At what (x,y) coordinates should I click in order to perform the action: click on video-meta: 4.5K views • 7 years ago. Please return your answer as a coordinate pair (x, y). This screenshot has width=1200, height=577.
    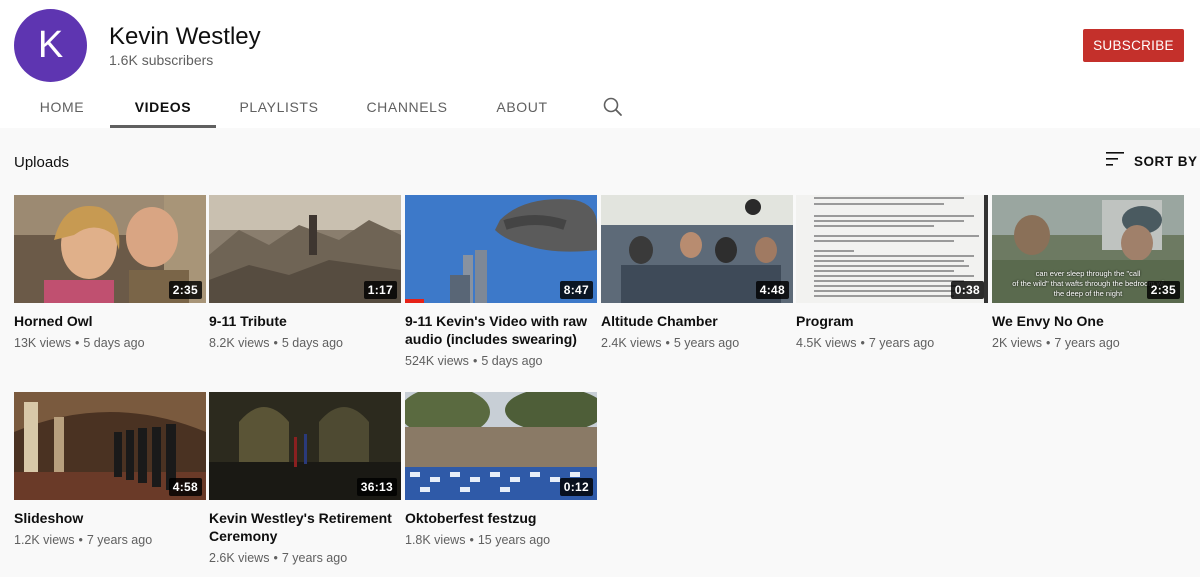
    Looking at the image, I should click on (892, 343).